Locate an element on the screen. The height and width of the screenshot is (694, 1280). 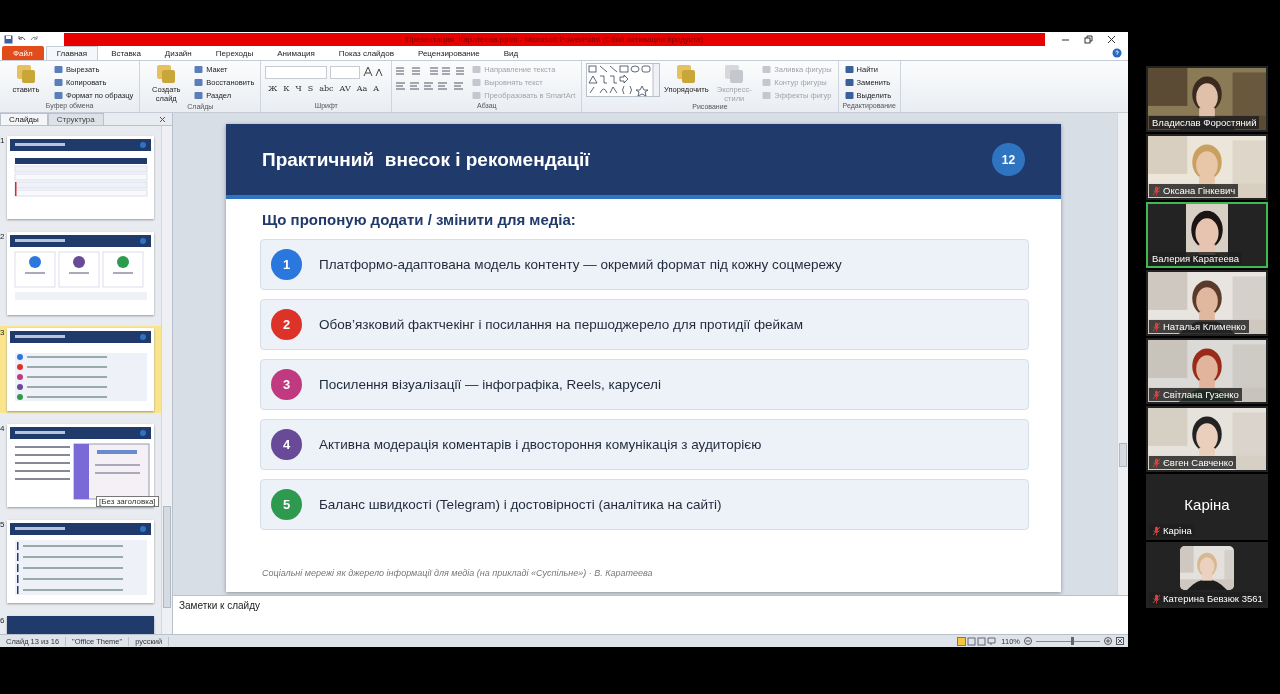
participant-tile: Каріна Каріна is located at coordinates (1207, 507).